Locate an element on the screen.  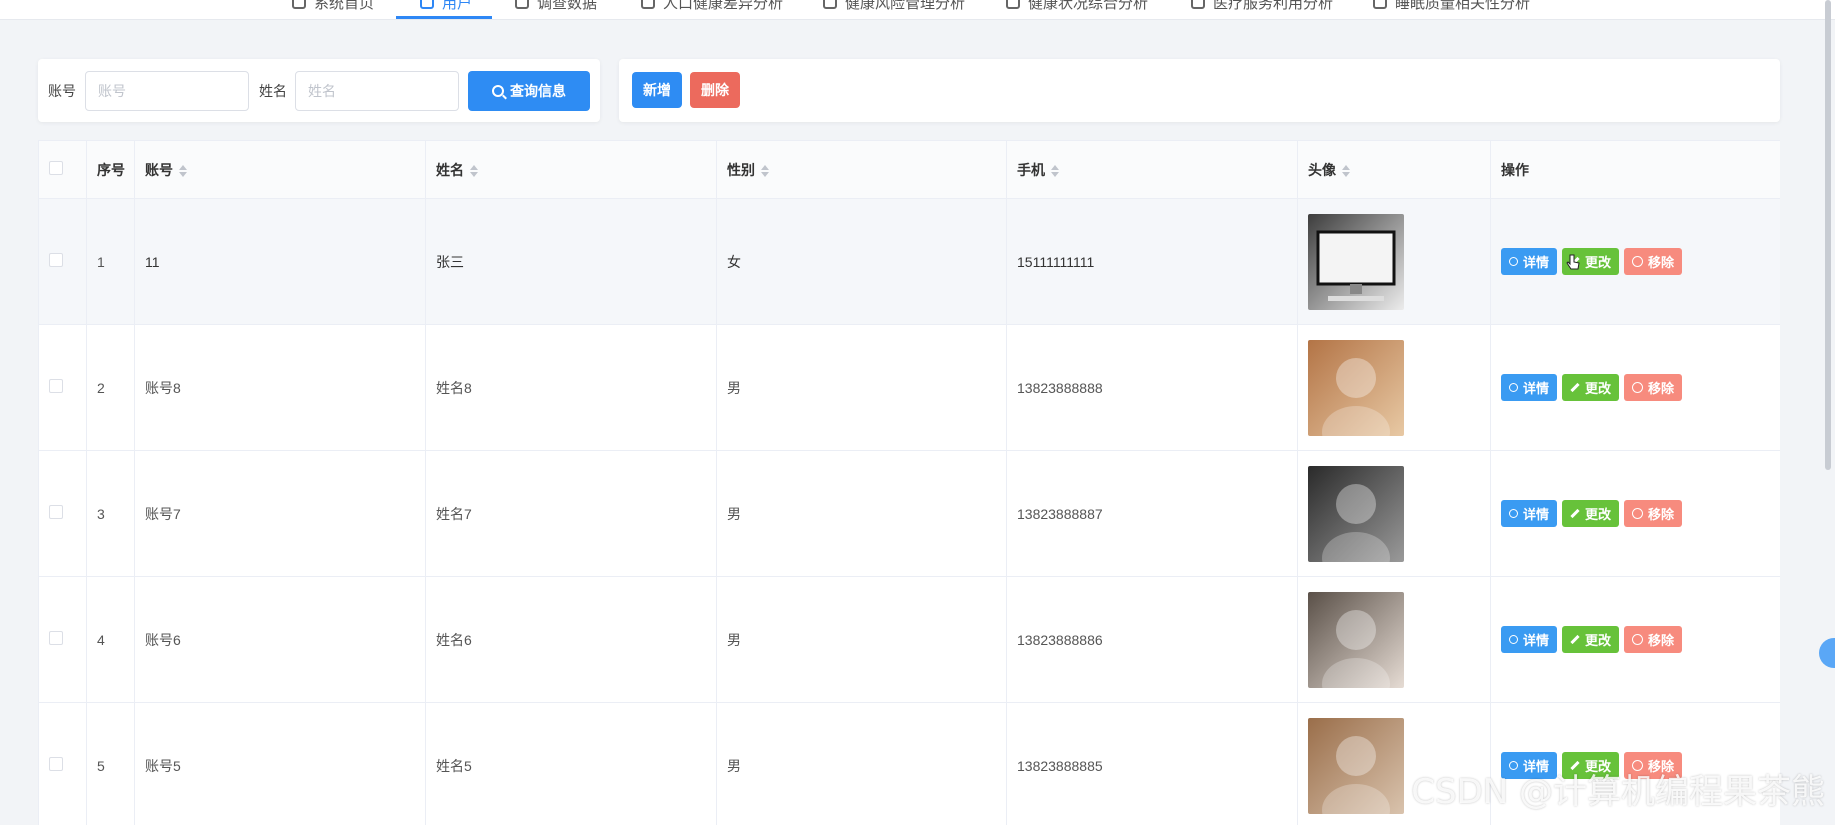
info-icon is located at coordinates (830, 4).